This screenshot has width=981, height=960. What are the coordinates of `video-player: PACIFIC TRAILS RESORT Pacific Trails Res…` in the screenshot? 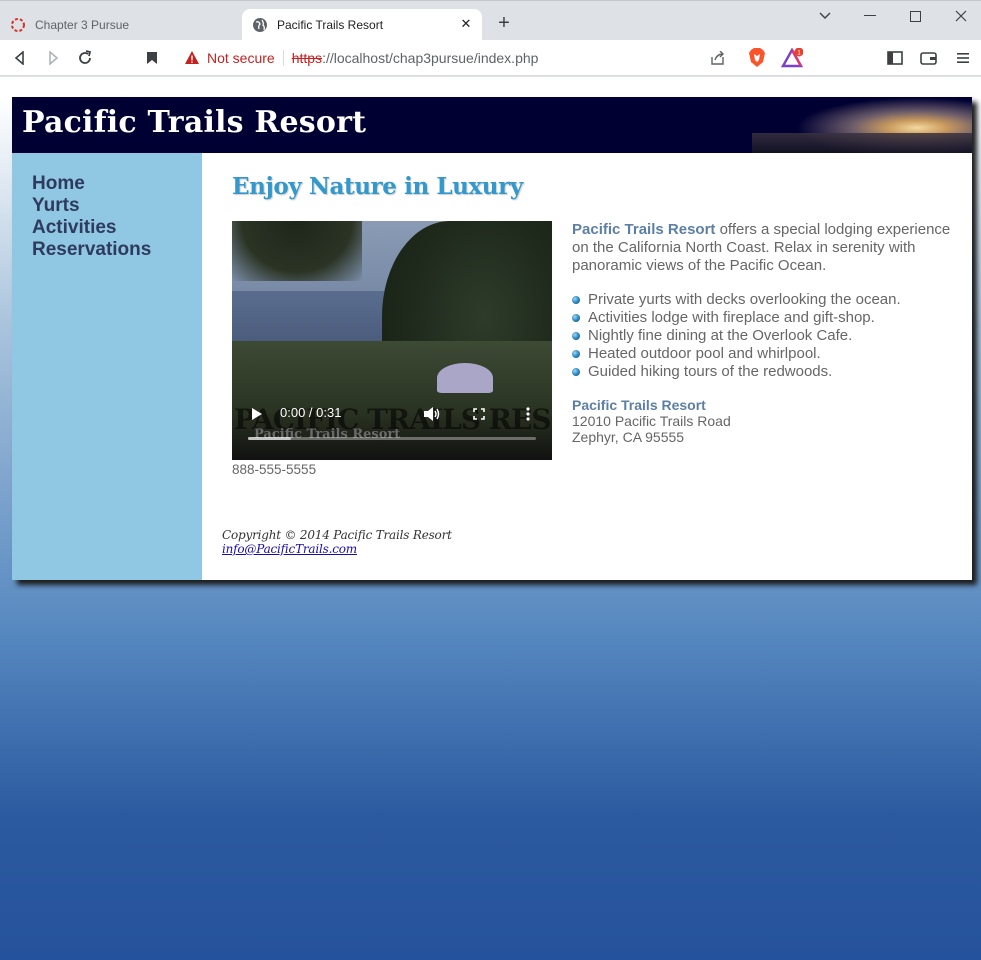 It's located at (392, 340).